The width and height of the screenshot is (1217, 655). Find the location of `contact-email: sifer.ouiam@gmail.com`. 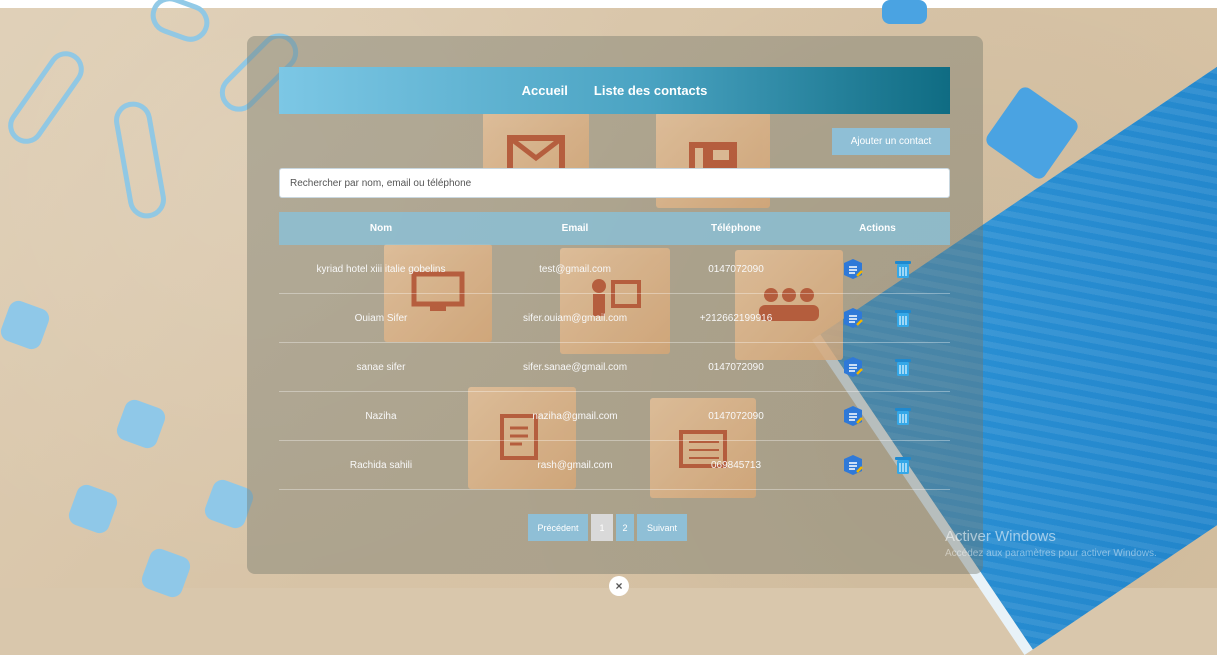

contact-email: sifer.ouiam@gmail.com is located at coordinates (575, 318).